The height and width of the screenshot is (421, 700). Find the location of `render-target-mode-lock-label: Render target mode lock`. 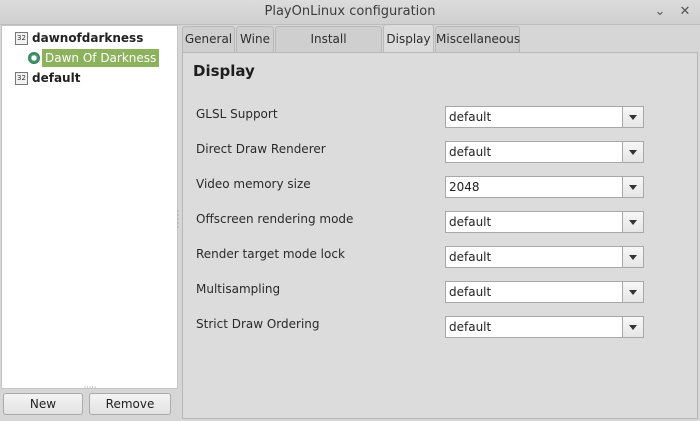

render-target-mode-lock-label: Render target mode lock is located at coordinates (270, 254).